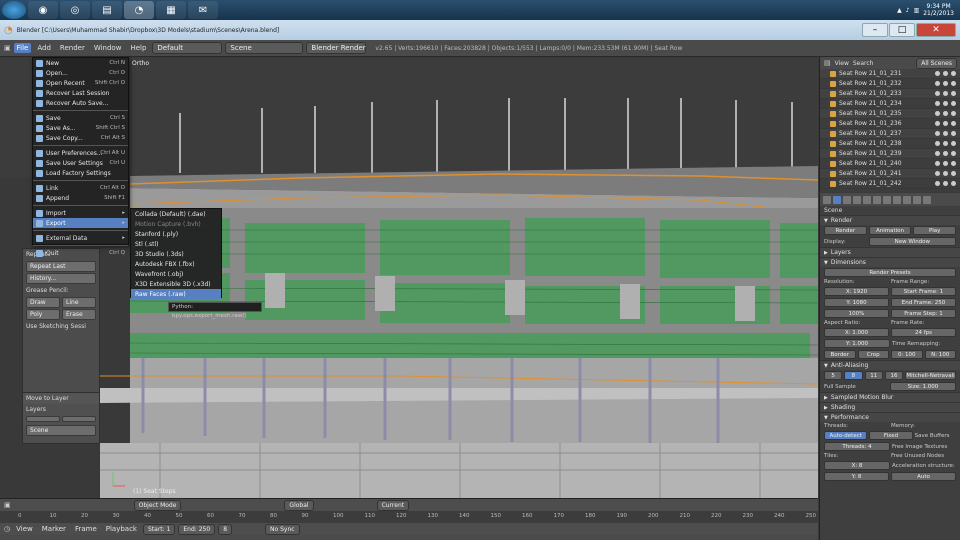 The width and height of the screenshot is (960, 540). Describe the element at coordinates (7, 505) in the screenshot. I see `viewport-editor-icon: ▣` at that location.